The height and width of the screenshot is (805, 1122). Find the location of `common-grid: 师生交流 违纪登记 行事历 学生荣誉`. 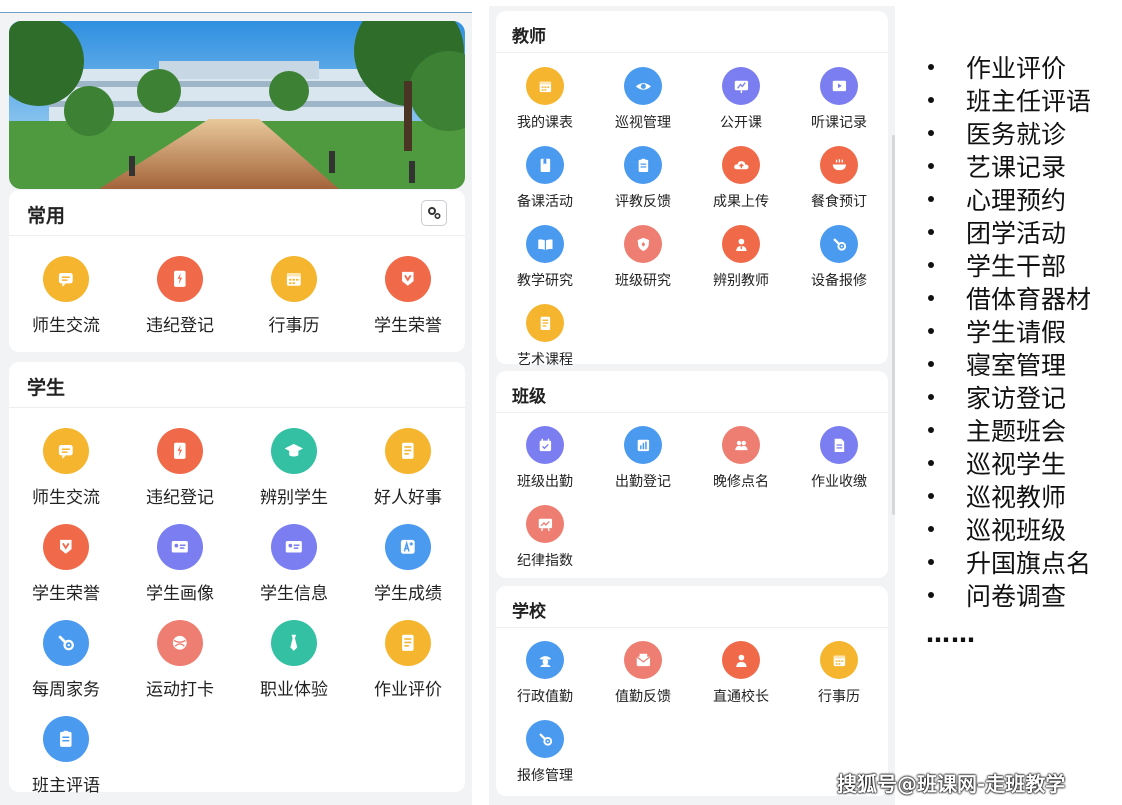

common-grid: 师生交流 违纪登记 行事历 学生荣誉 is located at coordinates (237, 296).